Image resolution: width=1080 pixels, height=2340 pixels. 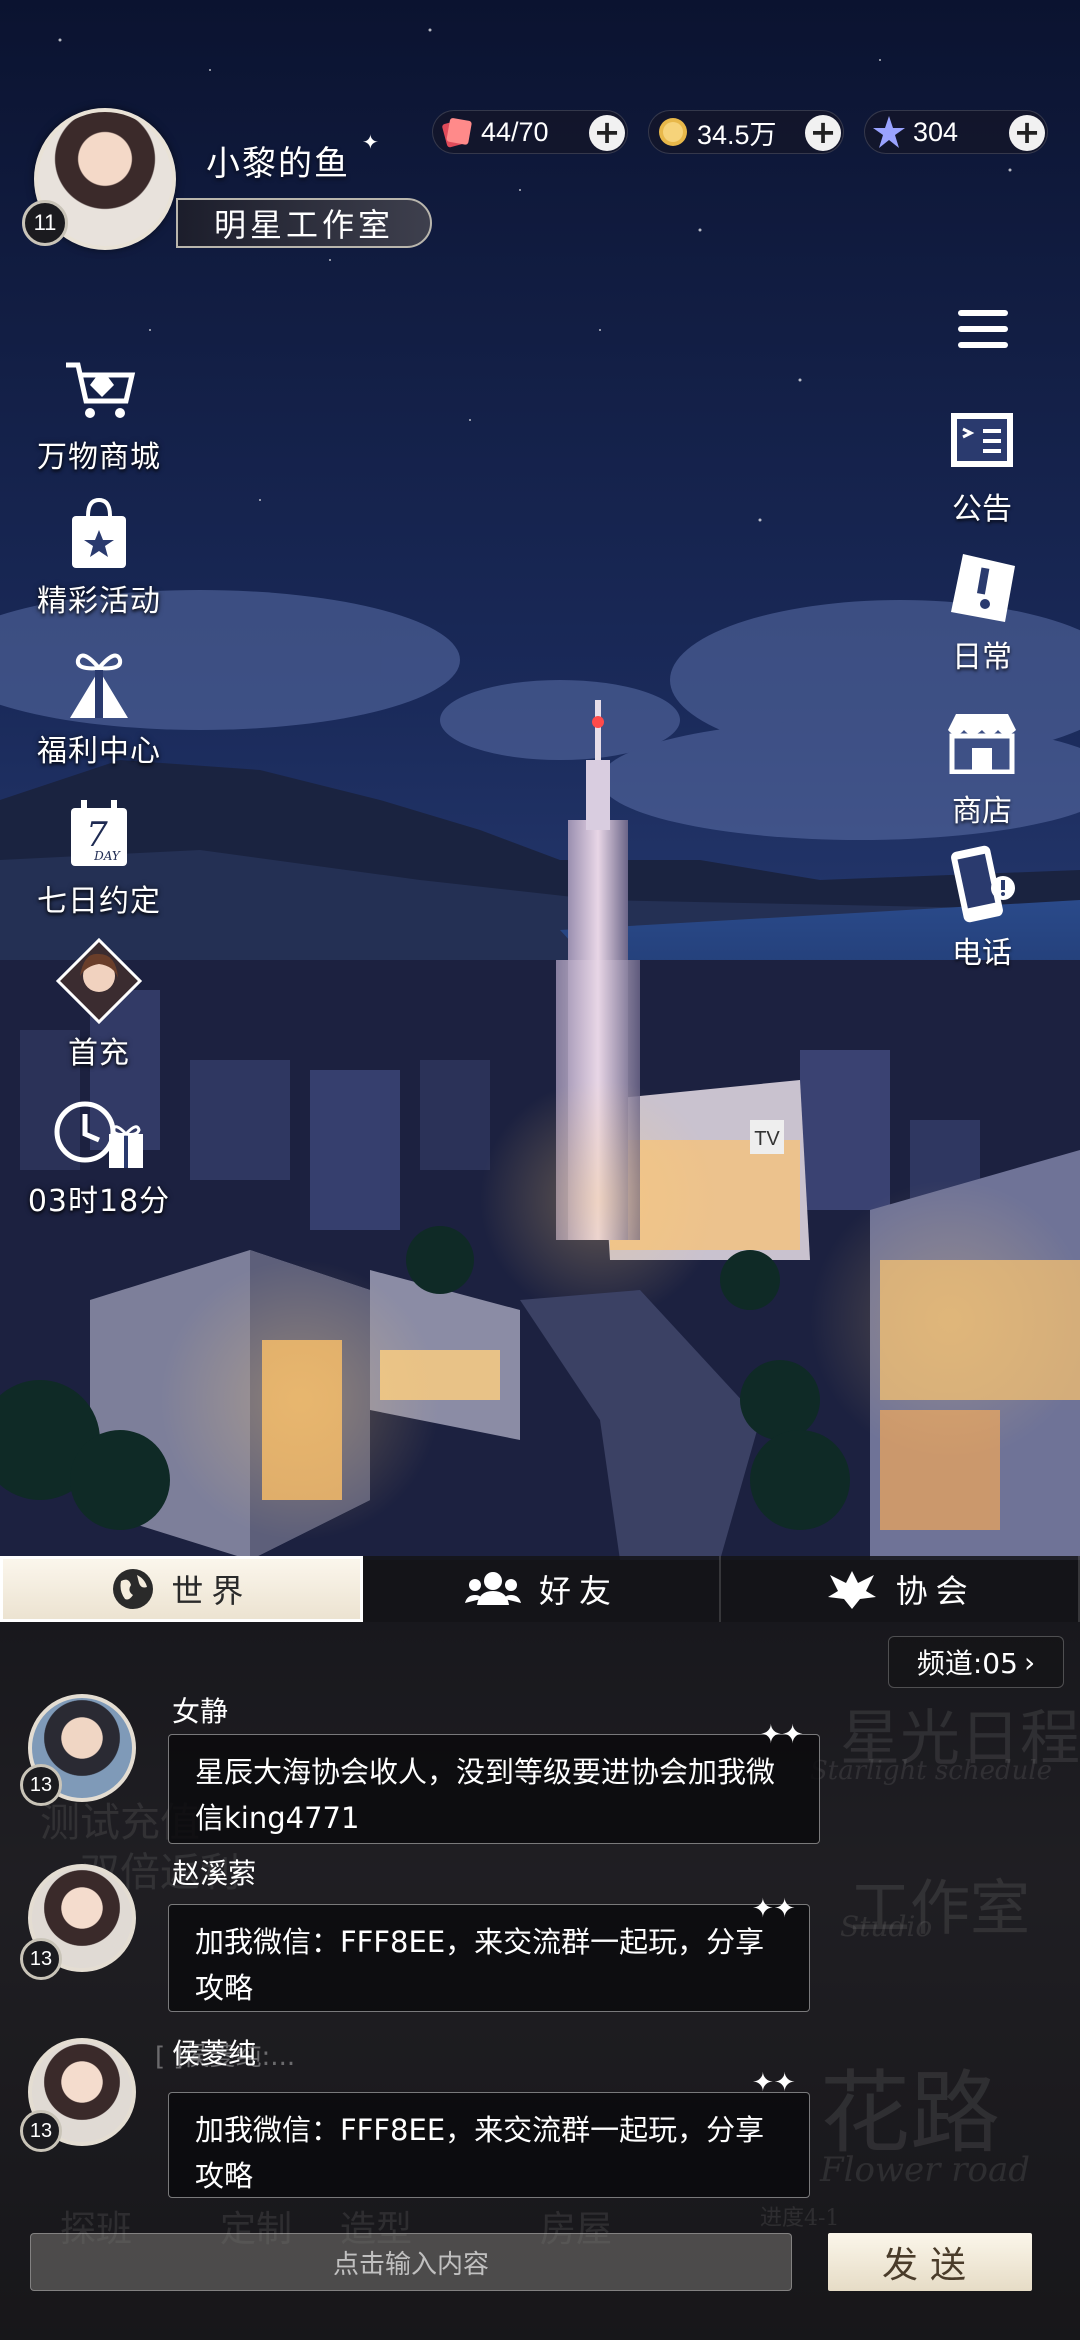 I want to click on calendar-day-text: DAY, so click(x=107, y=856).